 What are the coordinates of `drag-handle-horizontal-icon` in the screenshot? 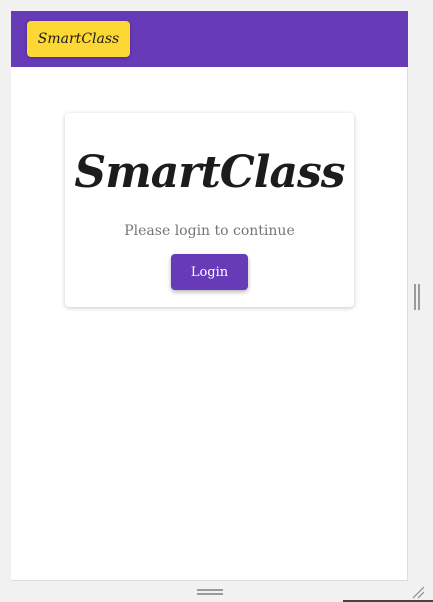 It's located at (210, 592).